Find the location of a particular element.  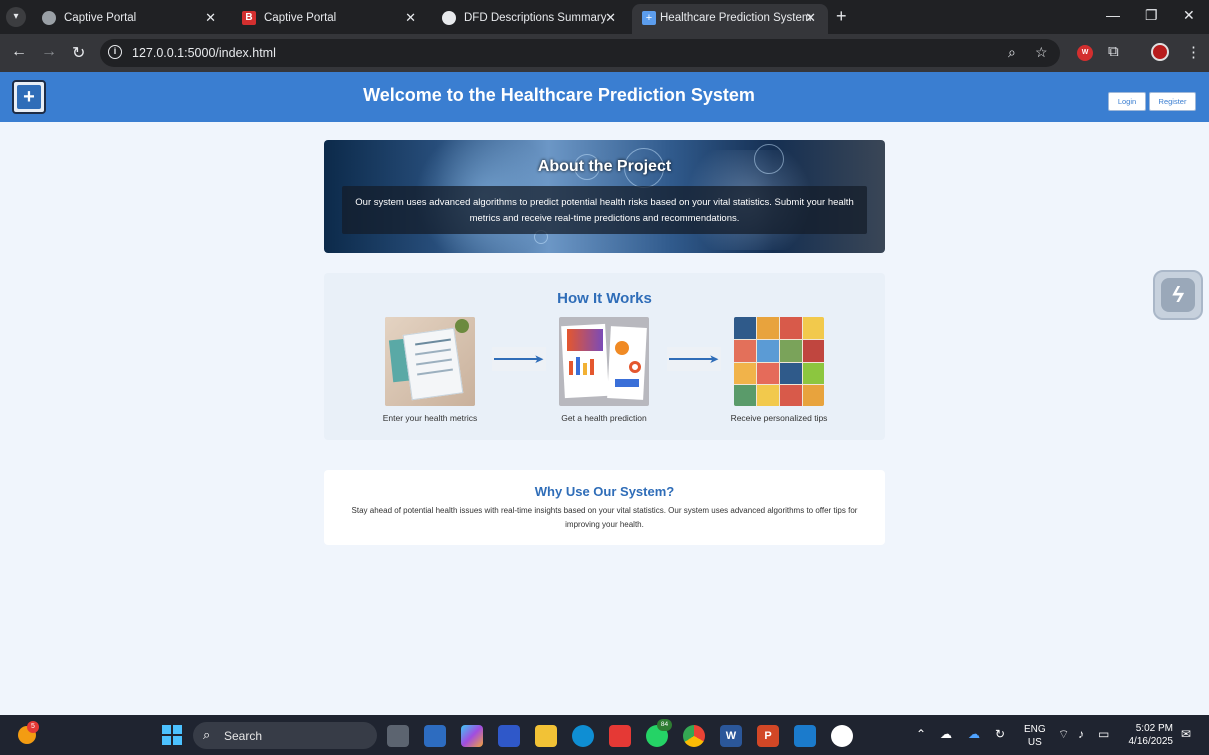

restore-icon: ❐ is located at coordinates (1151, 15).